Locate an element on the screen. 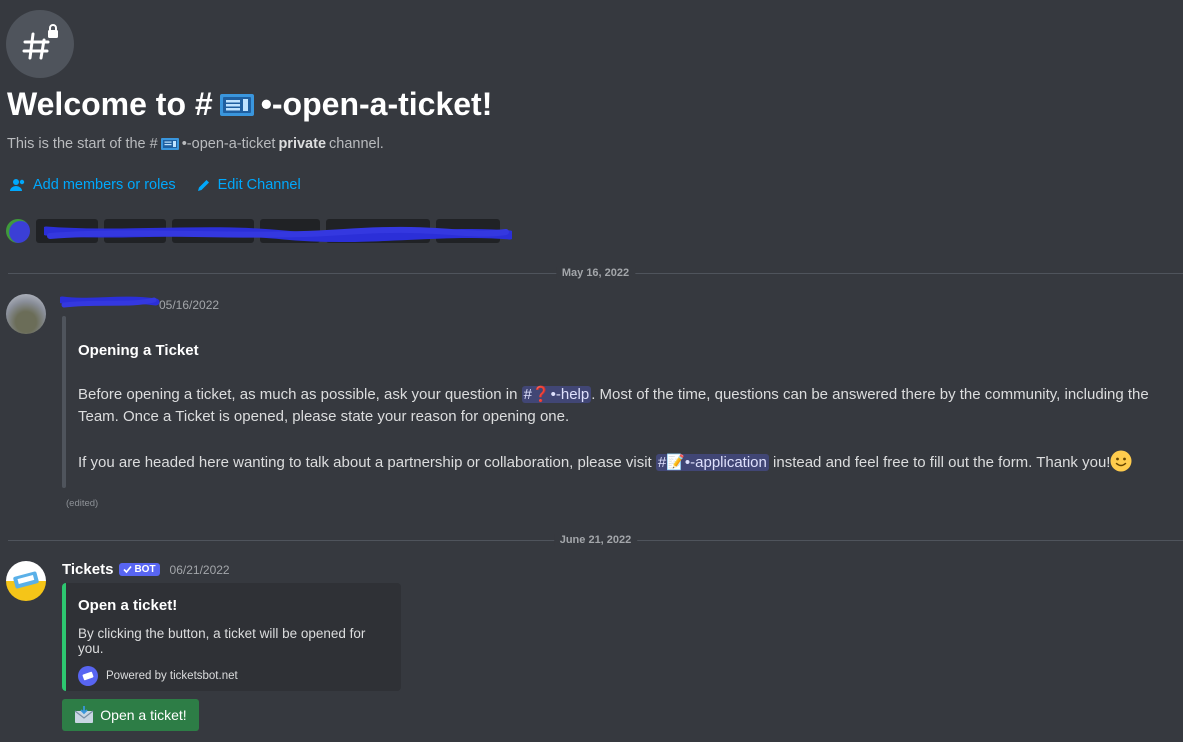 The width and height of the screenshot is (1183, 742). bot-tag: BOT is located at coordinates (139, 569).